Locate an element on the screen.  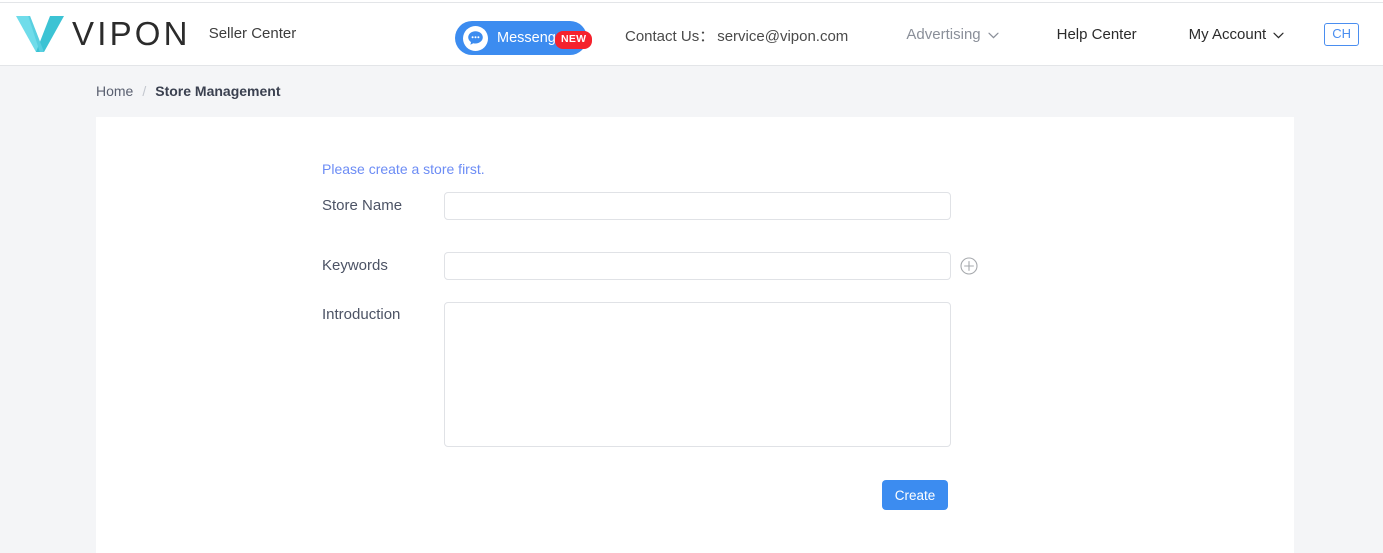
form-row-submit: Create is located at coordinates (915, 495).